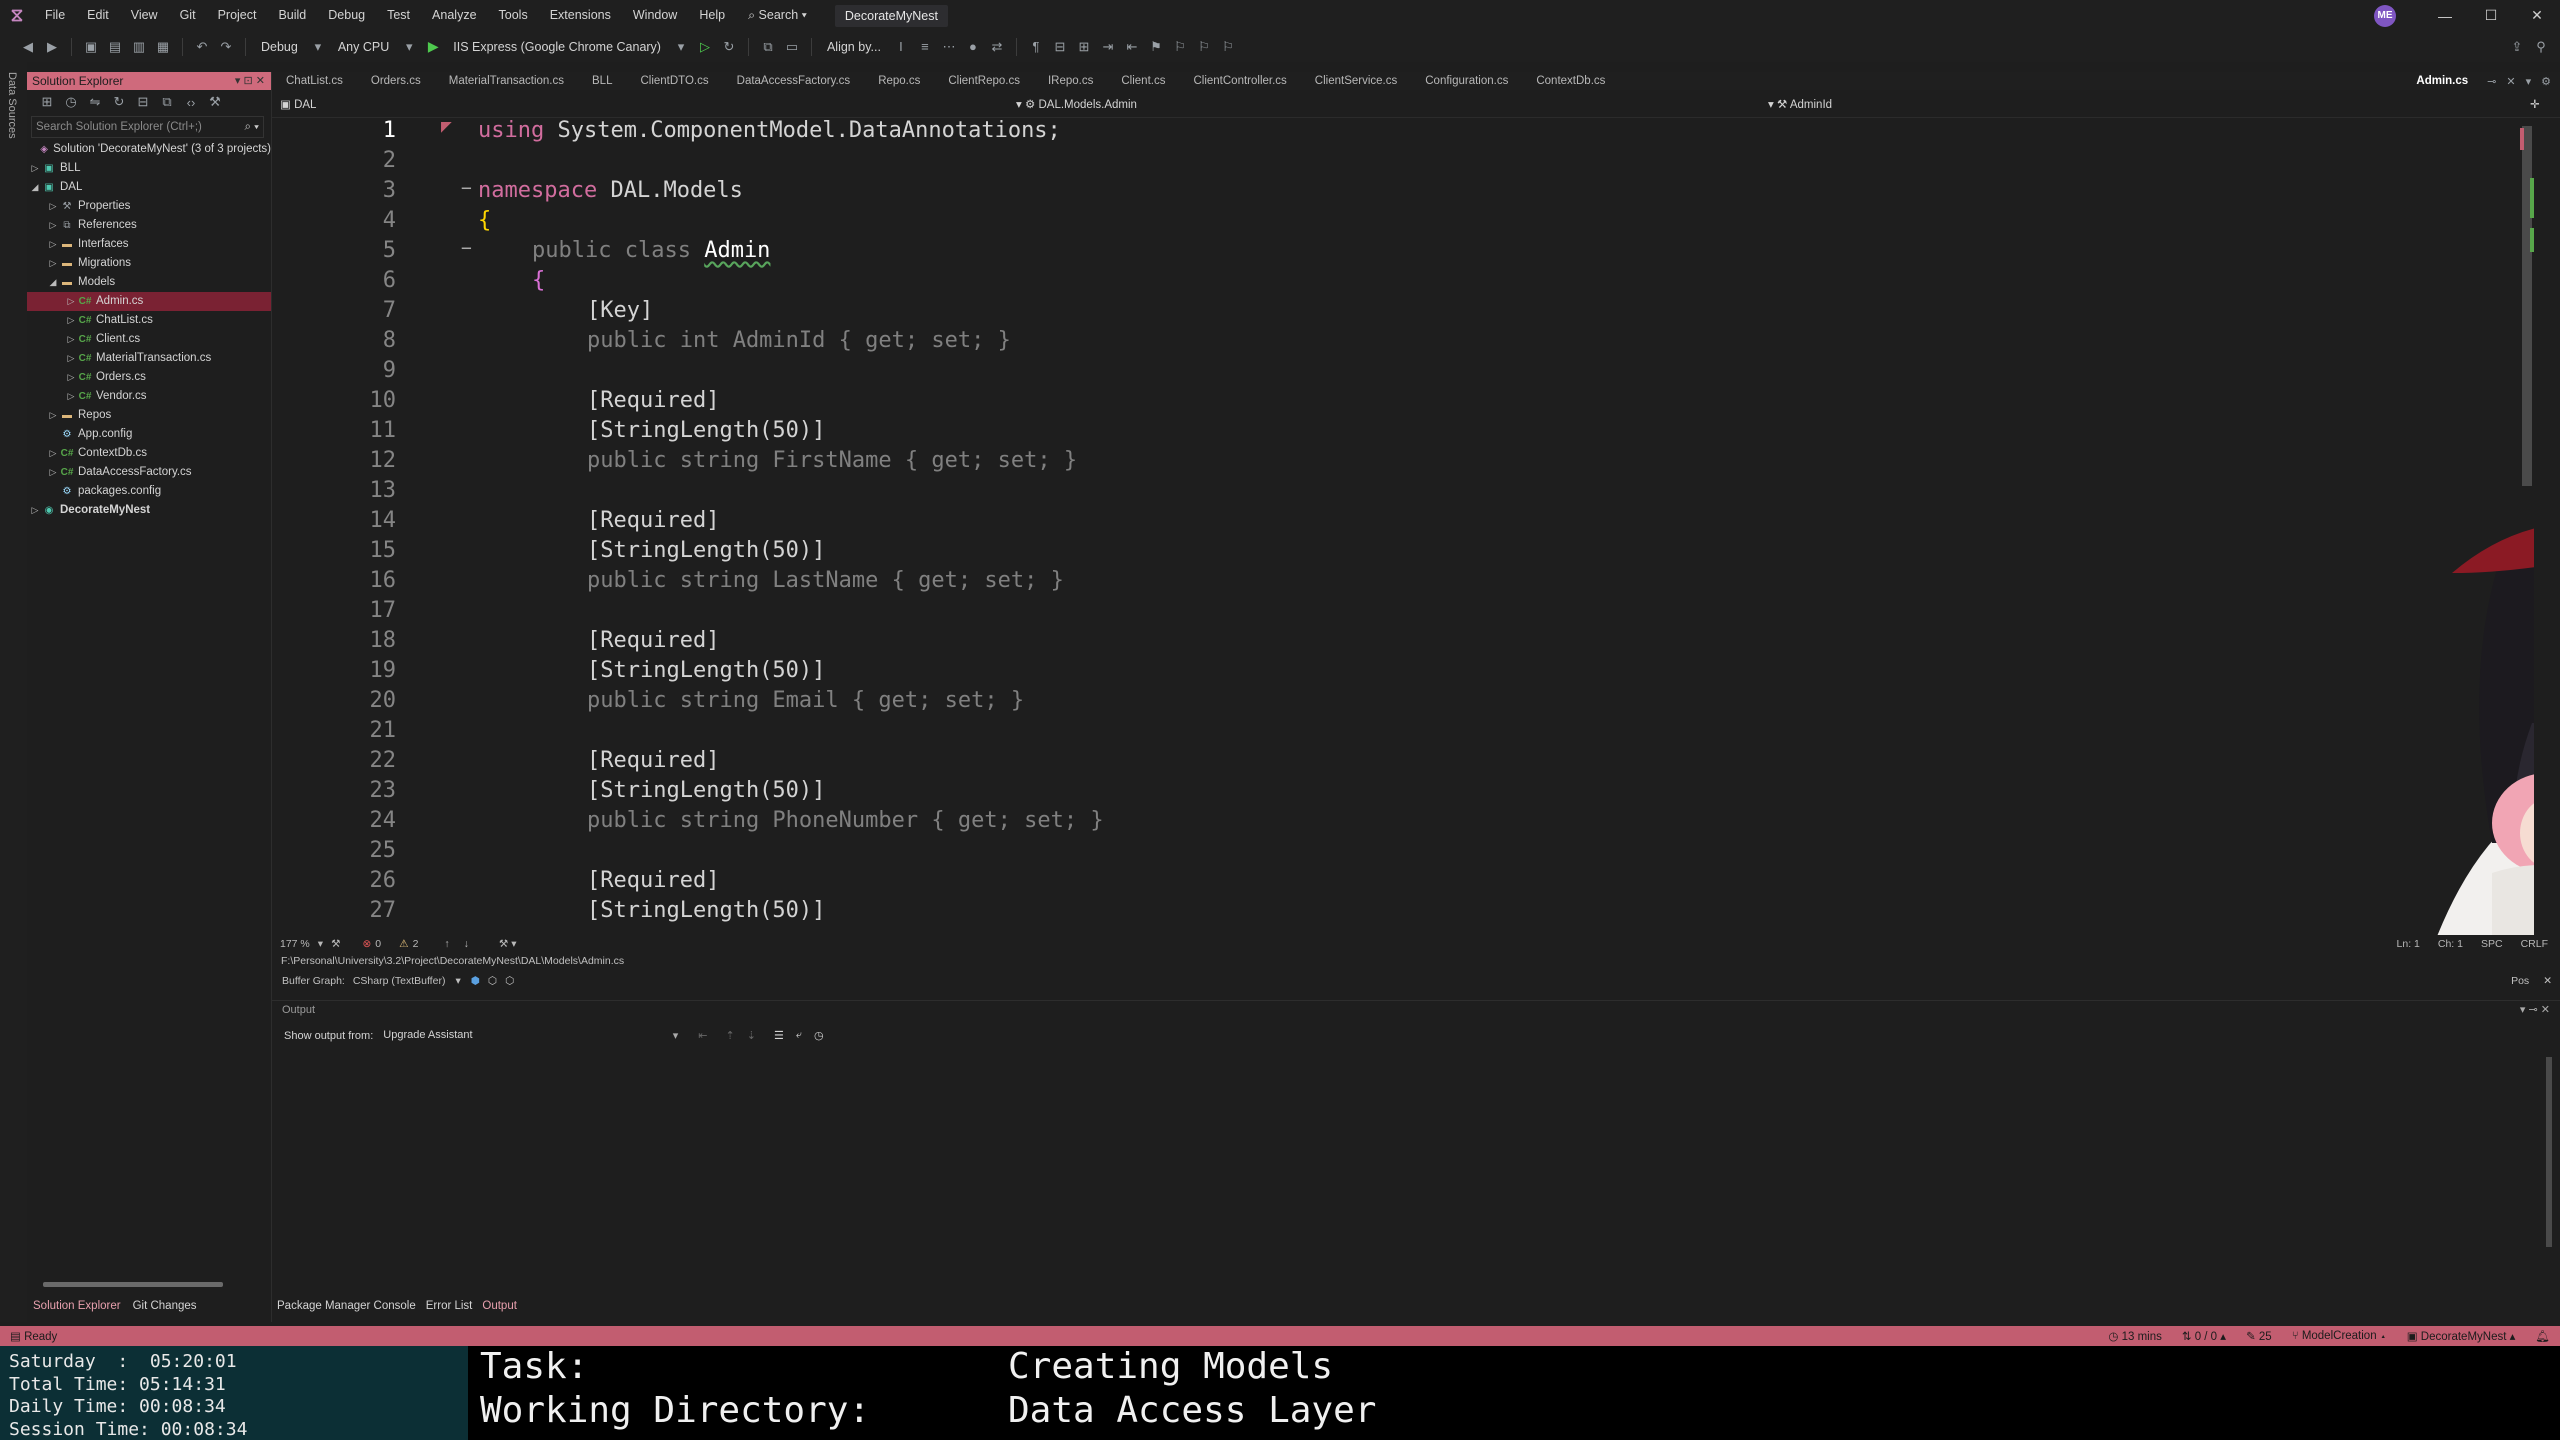 The image size is (2560, 1440). What do you see at coordinates (149, 434) in the screenshot?
I see `tree-item-app-config: ⚙ App.config` at bounding box center [149, 434].